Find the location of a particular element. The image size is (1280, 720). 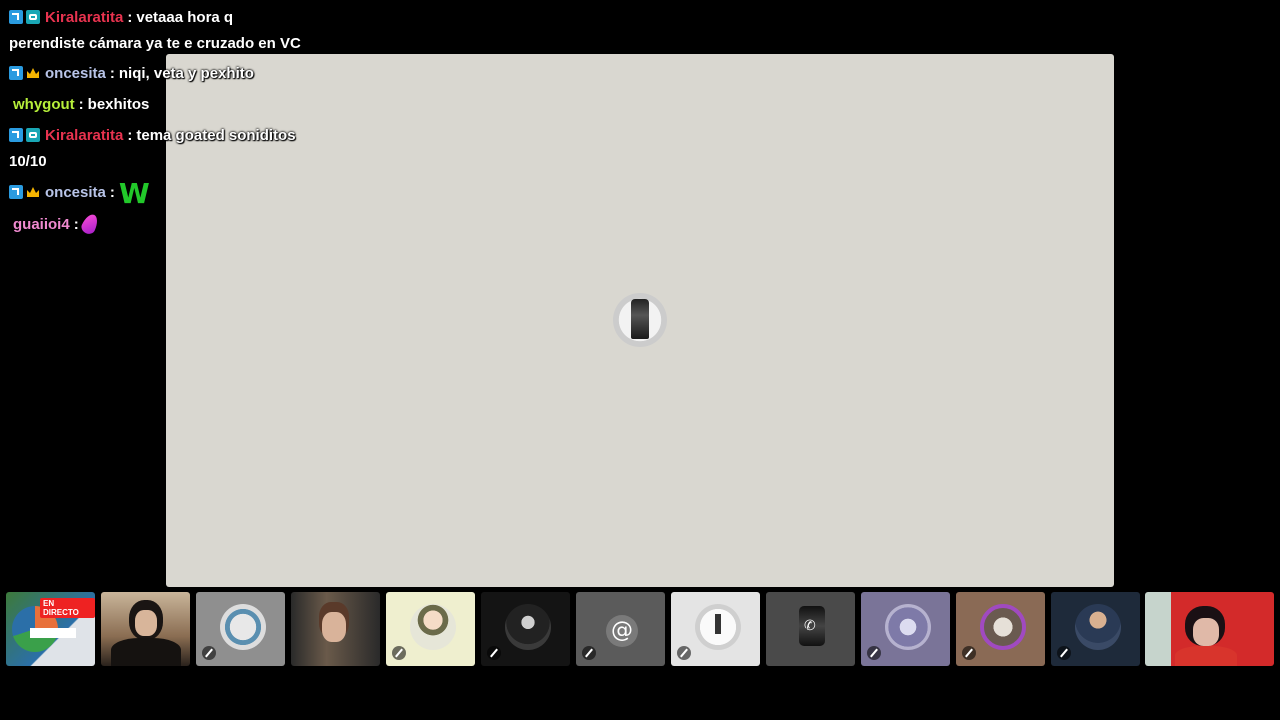

chat-message: whygout: bexhitos is located at coordinates (81, 105).